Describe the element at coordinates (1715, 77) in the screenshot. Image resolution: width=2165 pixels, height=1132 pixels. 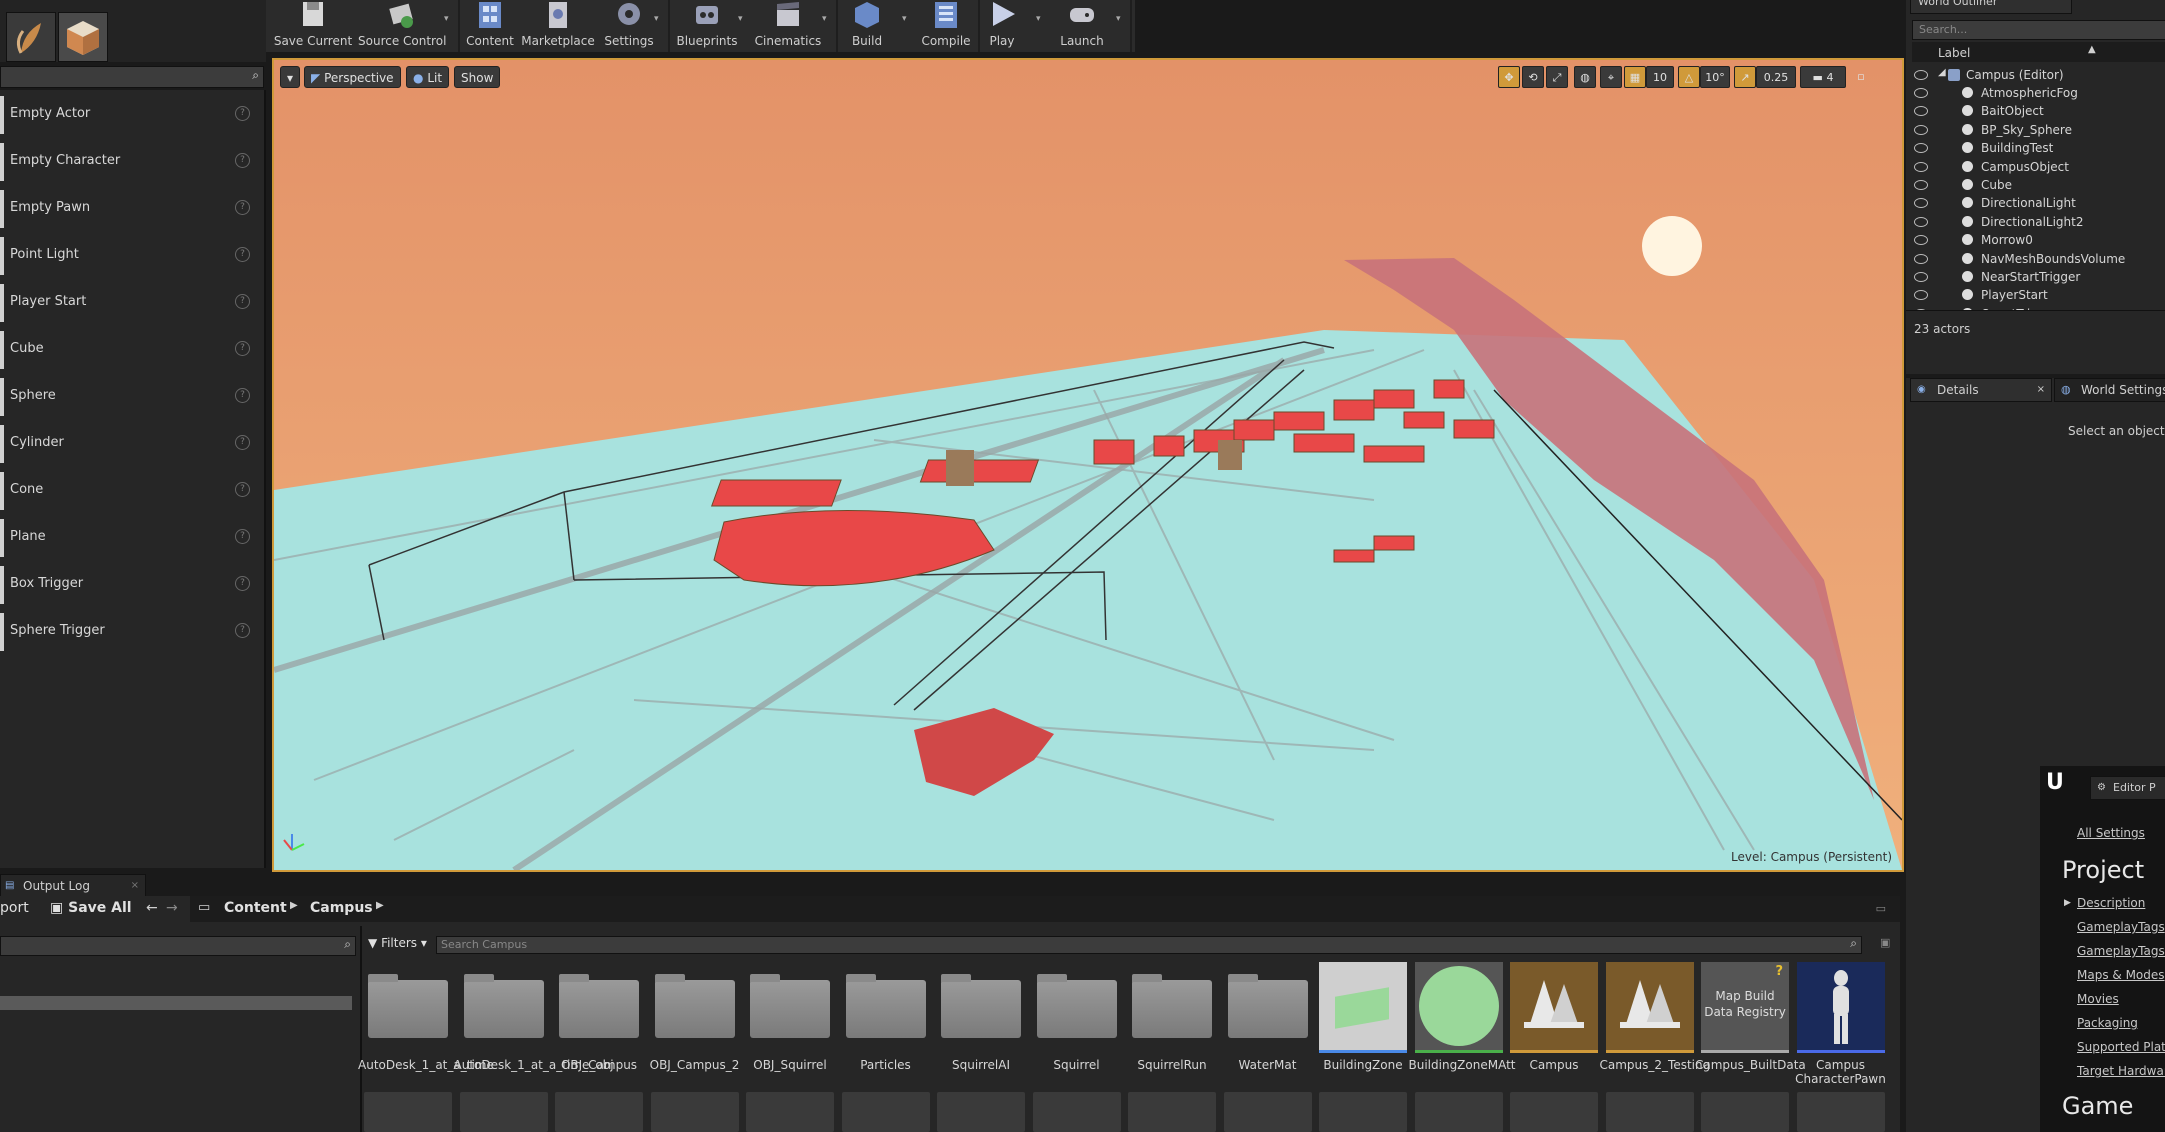
I see `rotation-snap-value: 10°` at that location.